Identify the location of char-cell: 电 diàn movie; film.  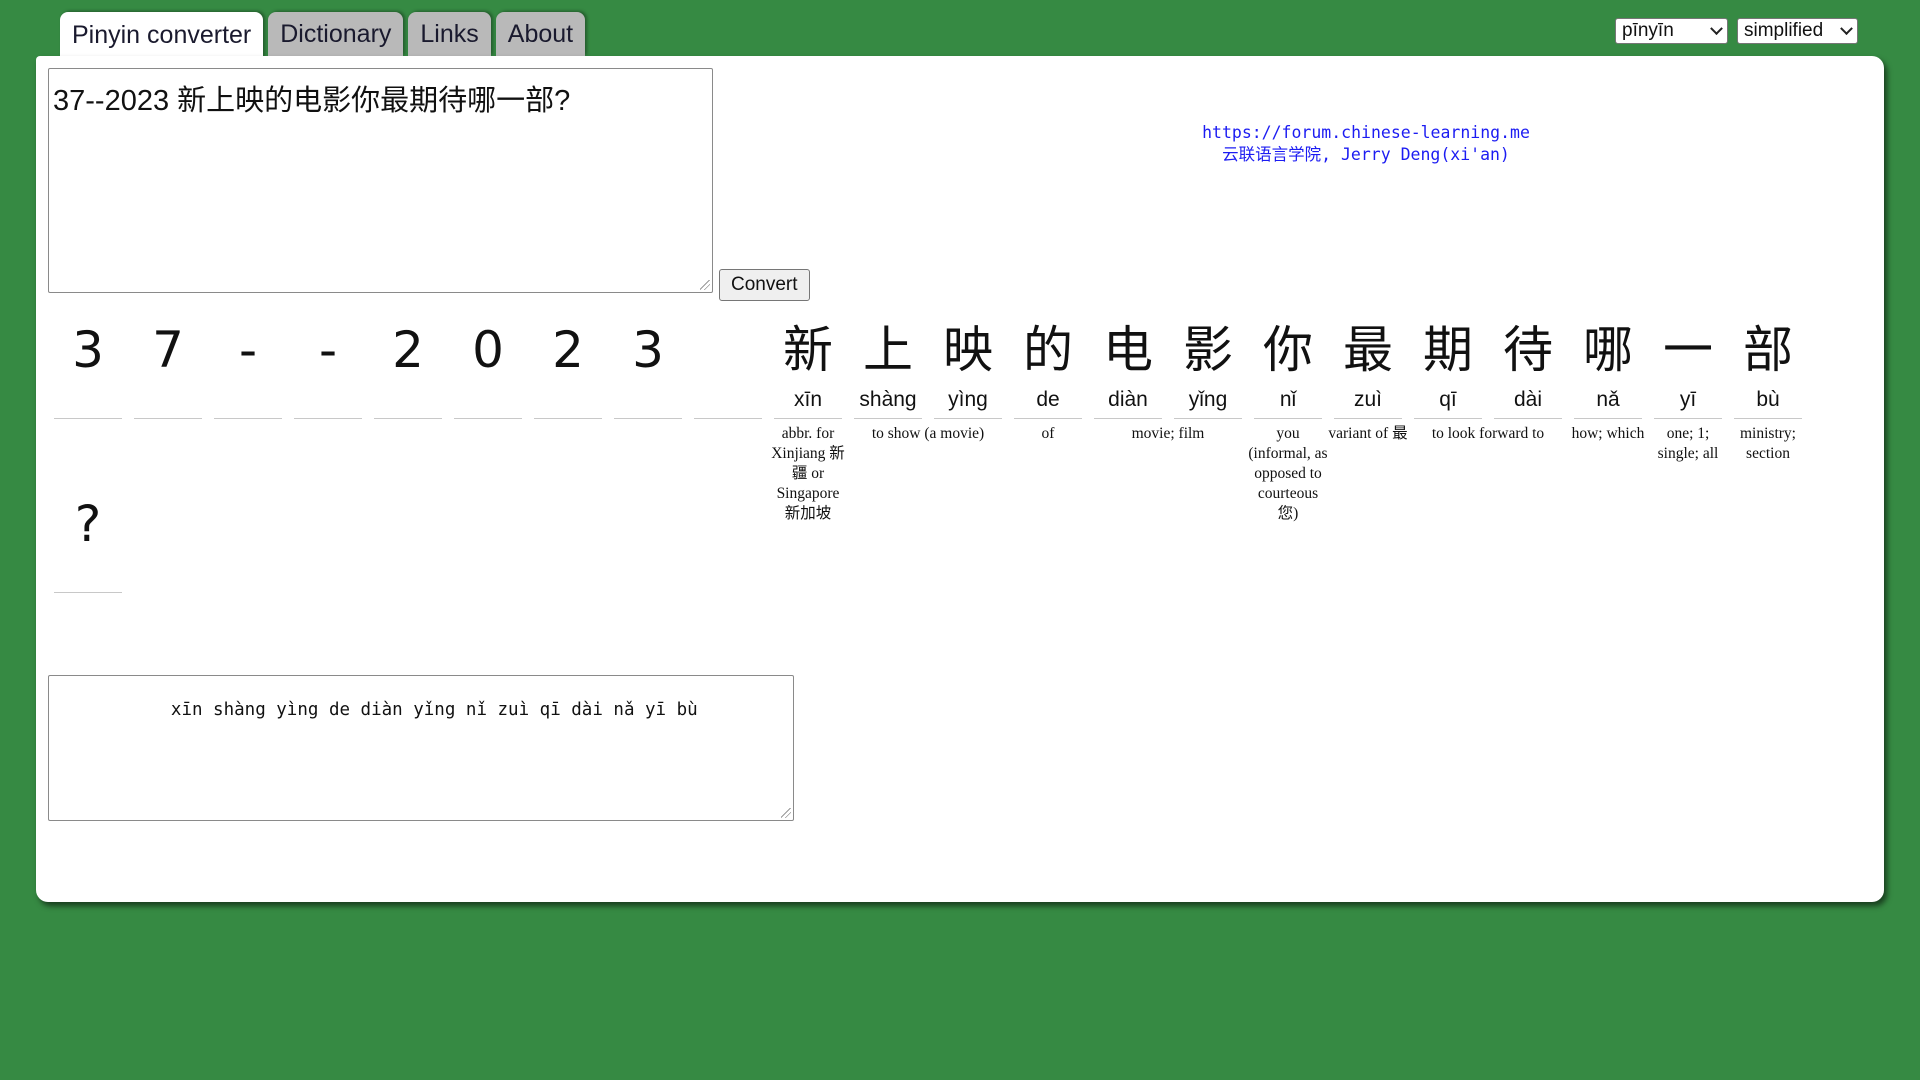
(1148, 388).